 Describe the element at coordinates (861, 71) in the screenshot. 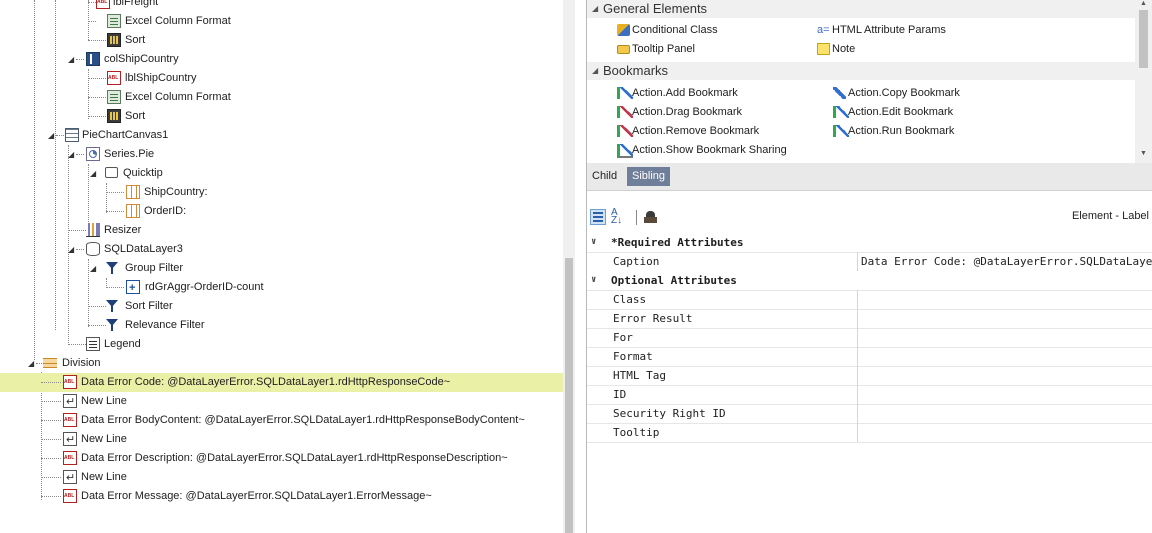

I see `toolbox-group-bookmarks: ◢ Bookmarks` at that location.